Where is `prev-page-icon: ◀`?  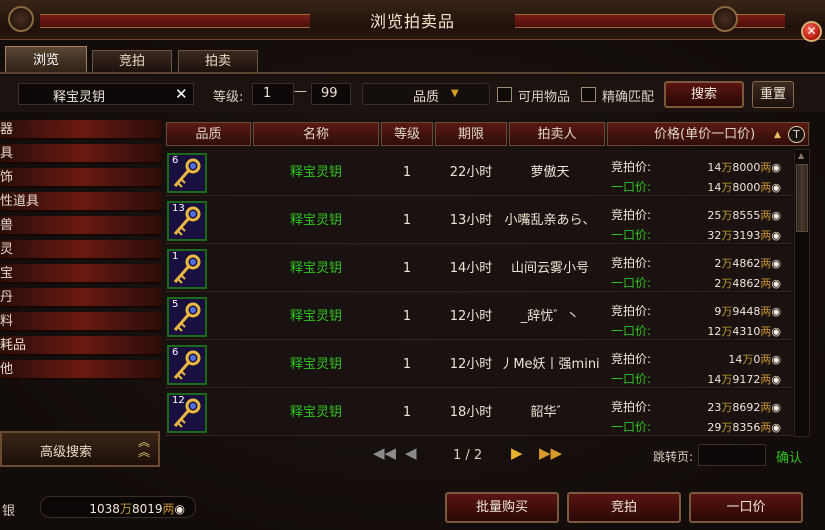
prev-page-icon: ◀ is located at coordinates (411, 453).